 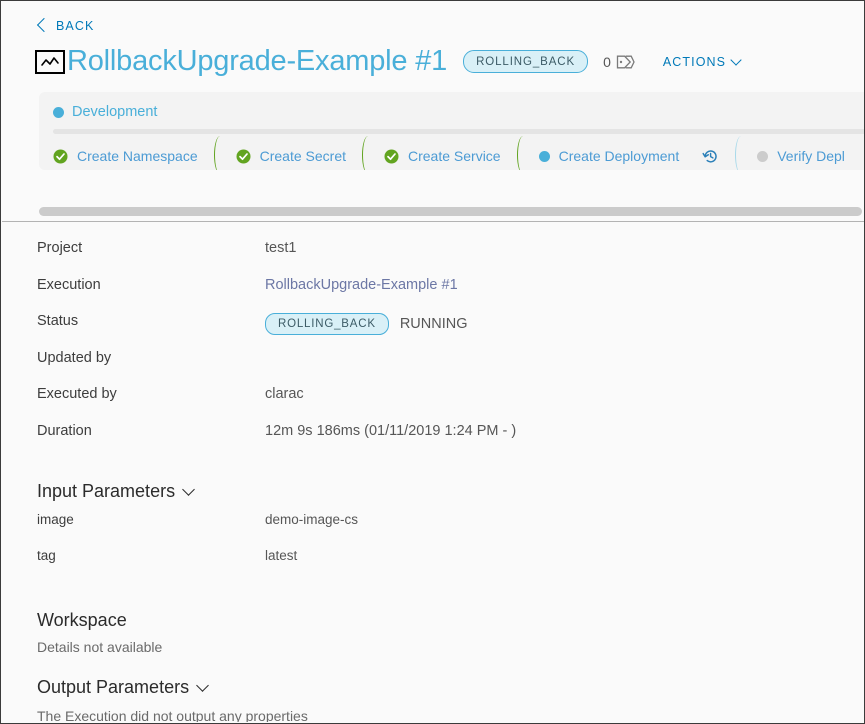 I want to click on workspace-section-title: Workspace, so click(x=82, y=620).